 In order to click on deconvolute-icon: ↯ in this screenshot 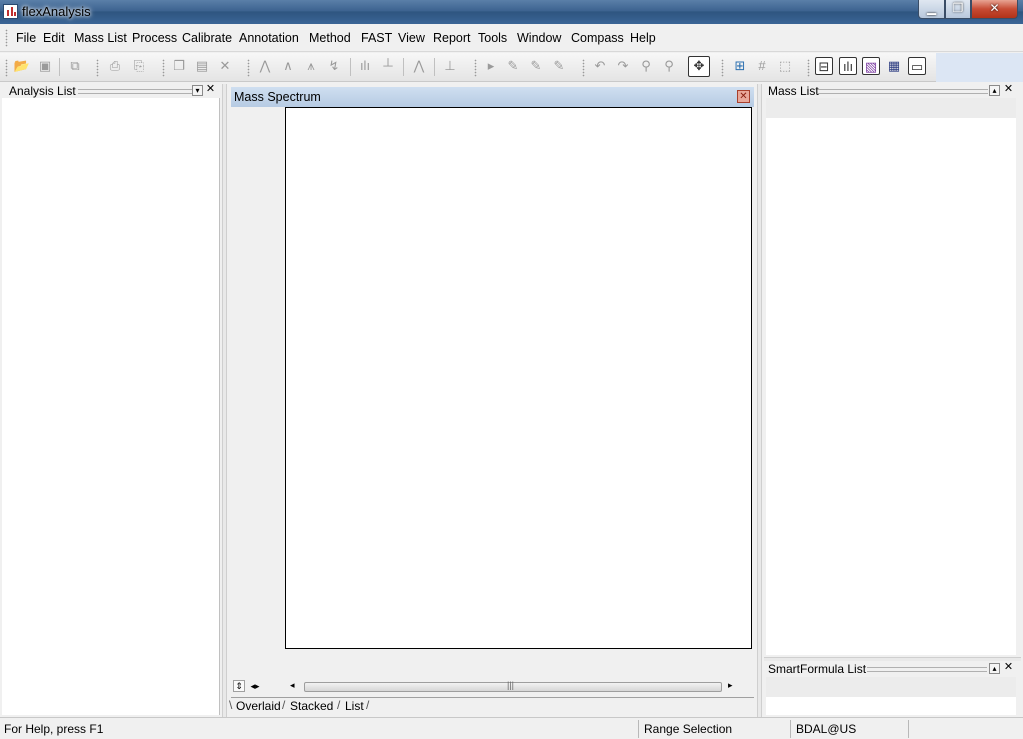, I will do `click(334, 66)`.